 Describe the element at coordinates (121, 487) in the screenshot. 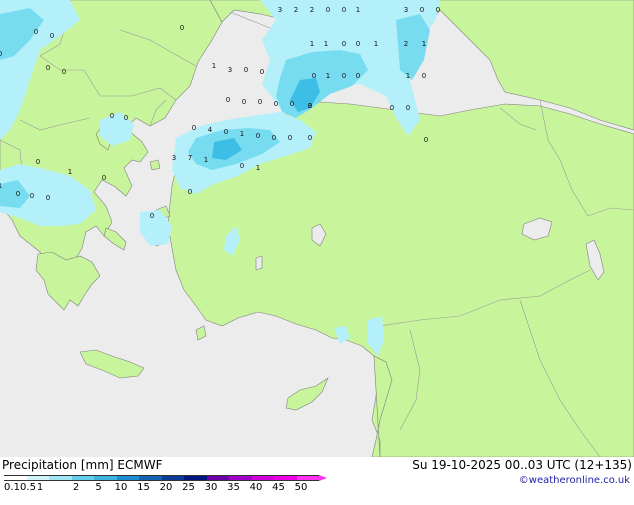

I see `legend-tick: 10` at that location.